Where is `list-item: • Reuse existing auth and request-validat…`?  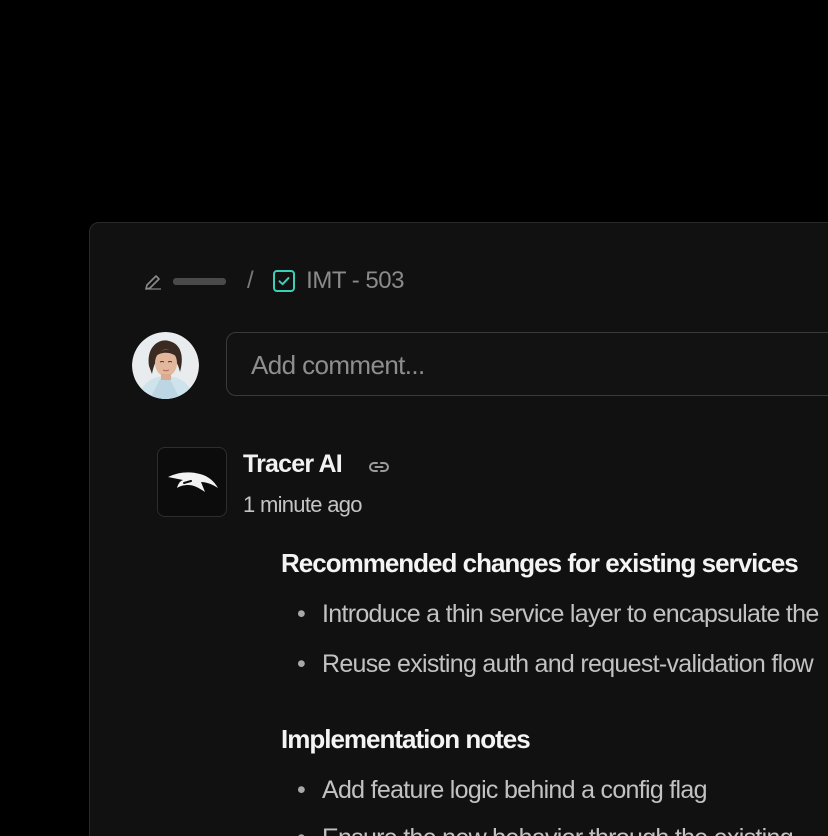 list-item: • Reuse existing auth and request-validat… is located at coordinates (555, 664).